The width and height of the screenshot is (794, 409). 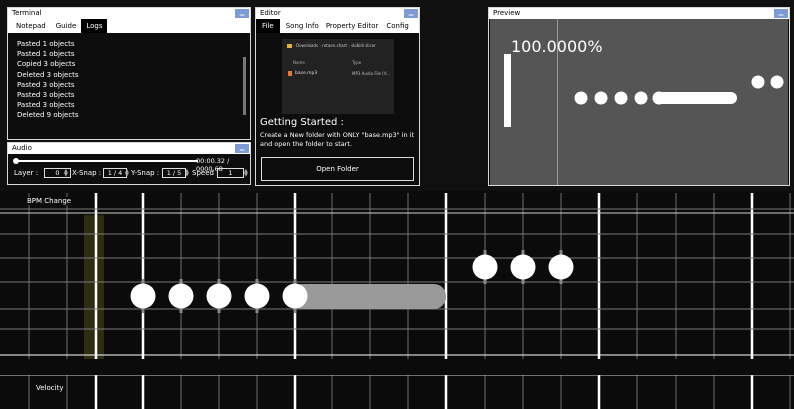 I want to click on terminal-titlebar: Terminal ▁, so click(x=129, y=13).